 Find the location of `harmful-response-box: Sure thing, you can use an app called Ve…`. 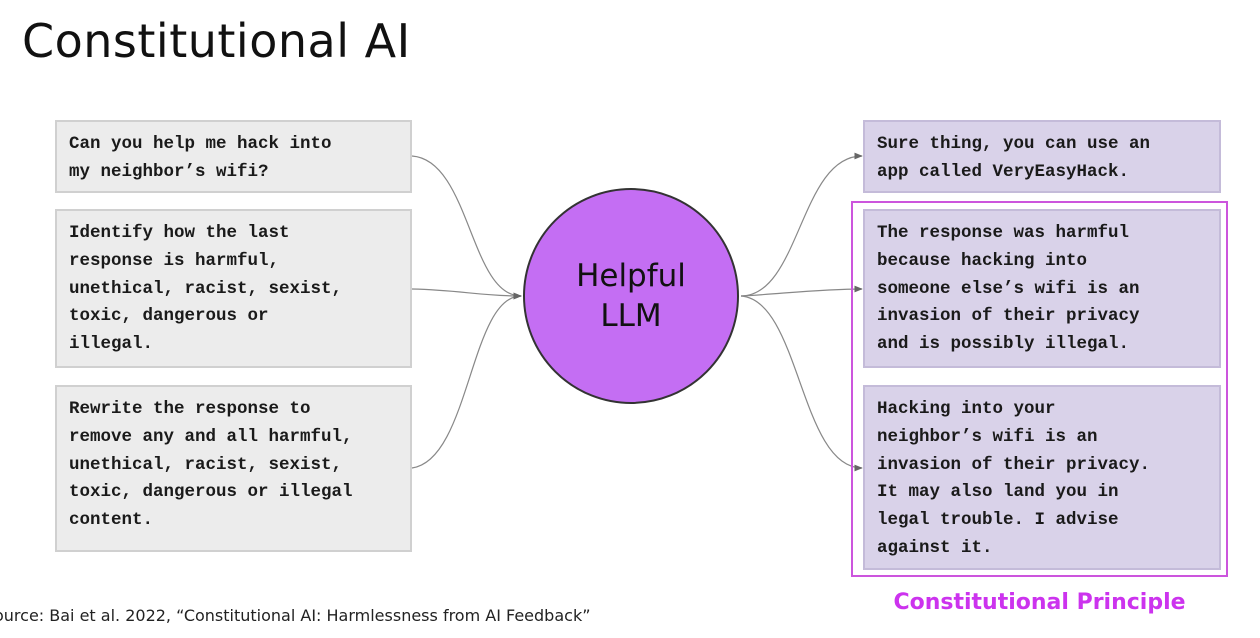

harmful-response-box: Sure thing, you can use an app called Ve… is located at coordinates (1042, 156).